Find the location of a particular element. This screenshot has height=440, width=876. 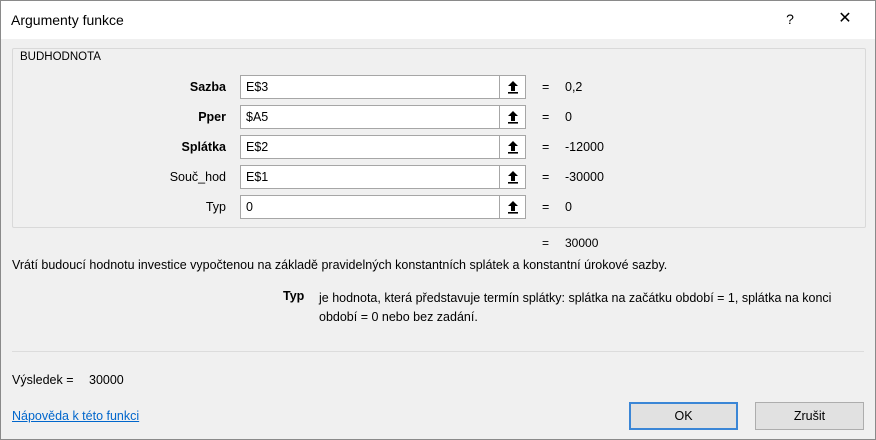

divider is located at coordinates (438, 351).